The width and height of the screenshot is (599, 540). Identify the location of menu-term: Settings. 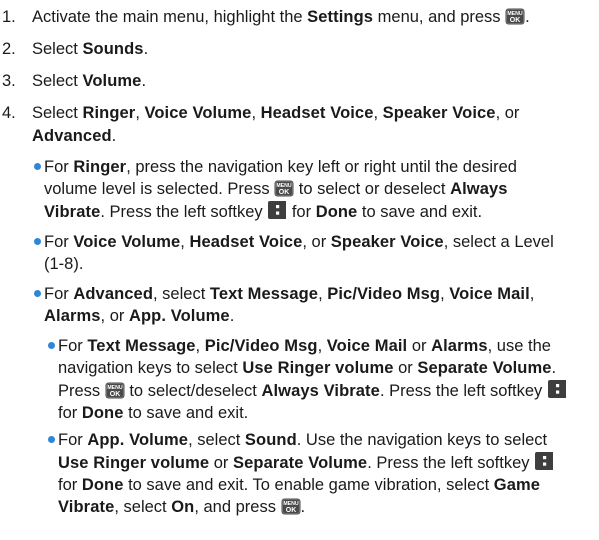
(340, 17).